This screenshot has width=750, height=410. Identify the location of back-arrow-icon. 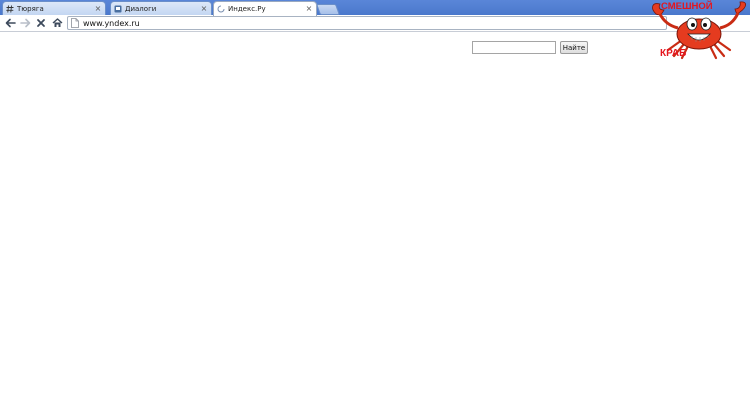
(10, 23).